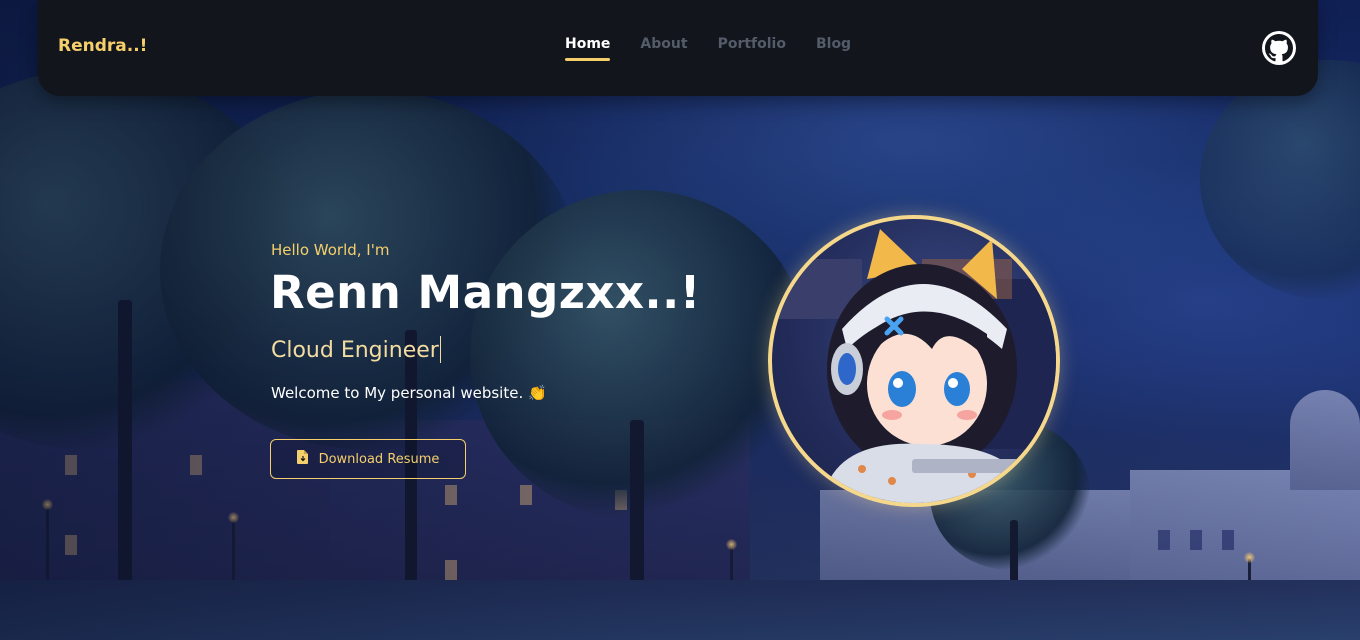  I want to click on download-resume-button: Download Resume, so click(368, 459).